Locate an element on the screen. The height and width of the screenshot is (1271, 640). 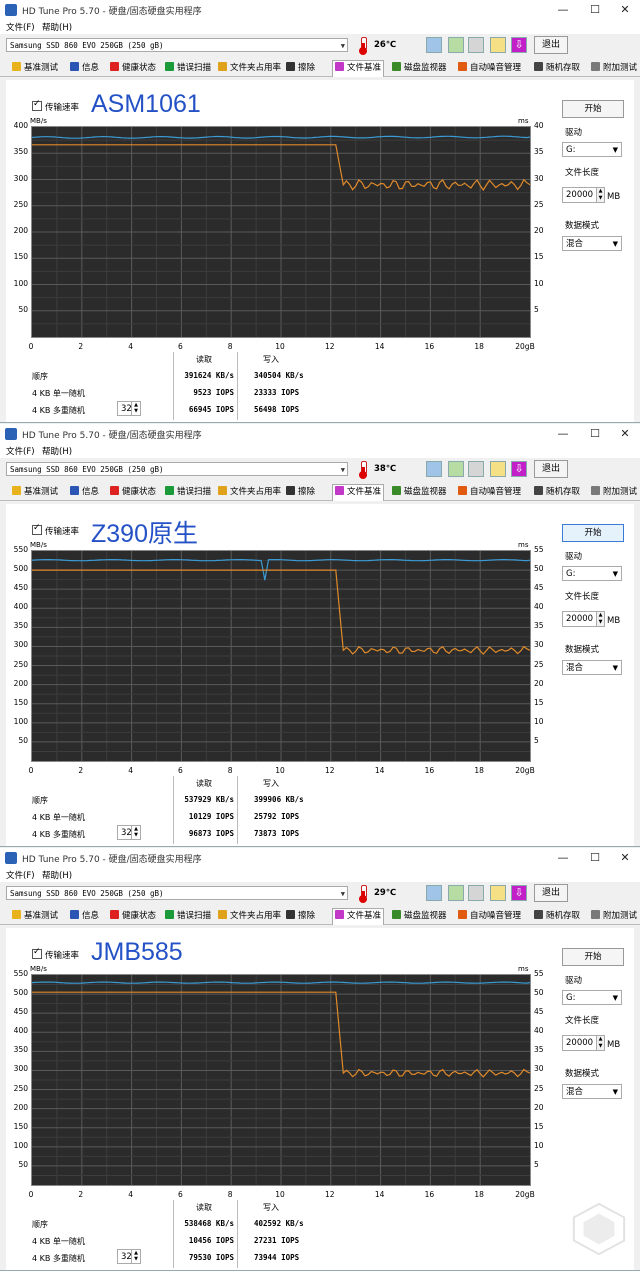
result-read-value: 10129 IOPS is located at coordinates (211, 816).